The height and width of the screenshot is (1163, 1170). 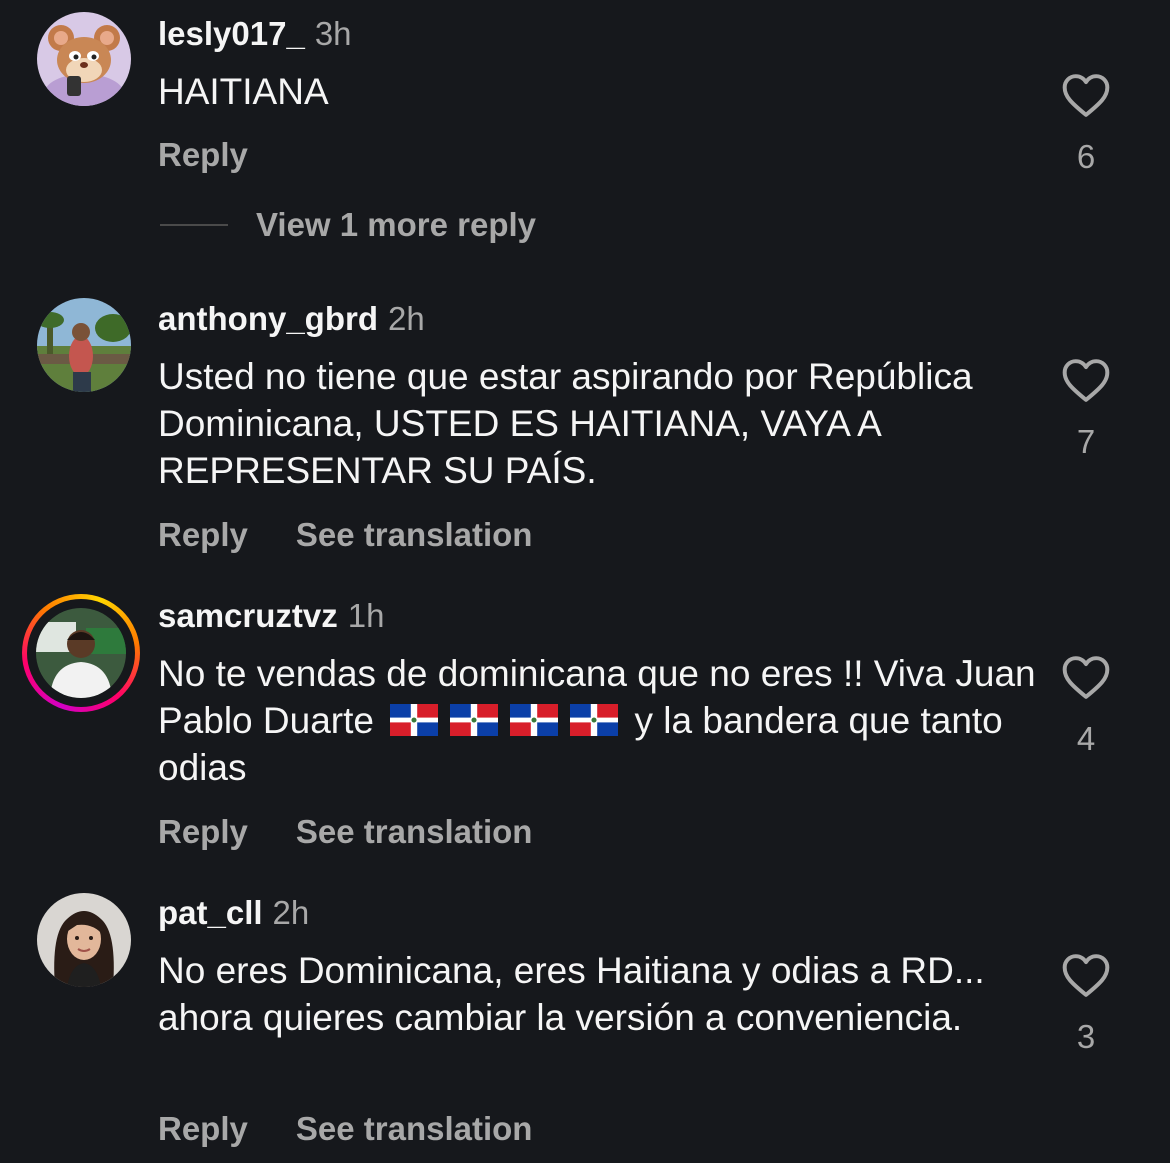 I want to click on view-more-replies-label: View 1 more reply, so click(x=396, y=224).